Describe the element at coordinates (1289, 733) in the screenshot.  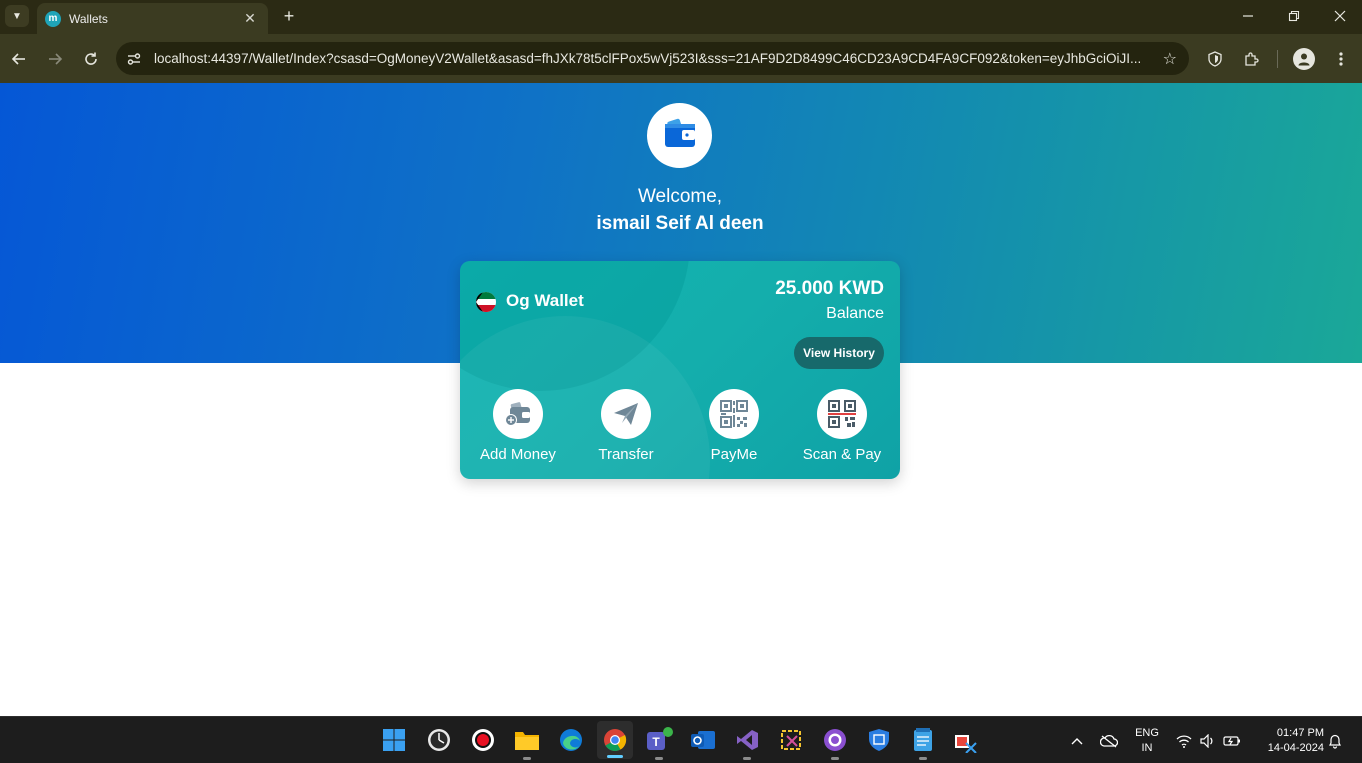
I see `system-time: 01:47 PM` at that location.